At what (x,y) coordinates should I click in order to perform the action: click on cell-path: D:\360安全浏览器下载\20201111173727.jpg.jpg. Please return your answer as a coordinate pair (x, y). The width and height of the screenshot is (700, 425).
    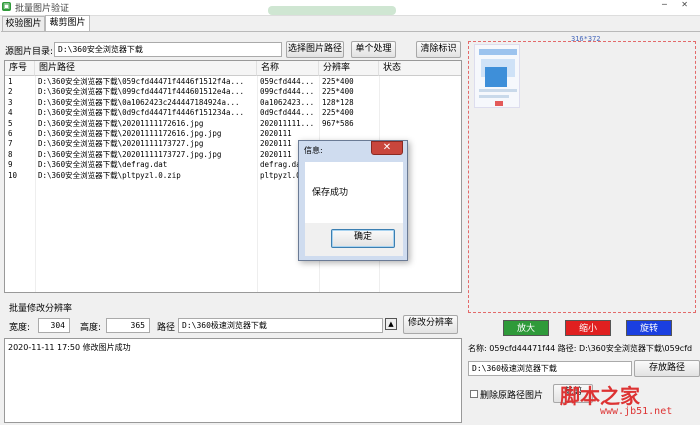
    Looking at the image, I should click on (130, 154).